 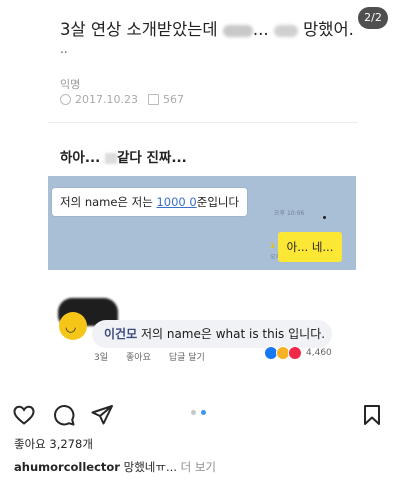 I want to click on comment-text: 이건모 저의 name은 what is this 입니다., so click(x=214, y=333).